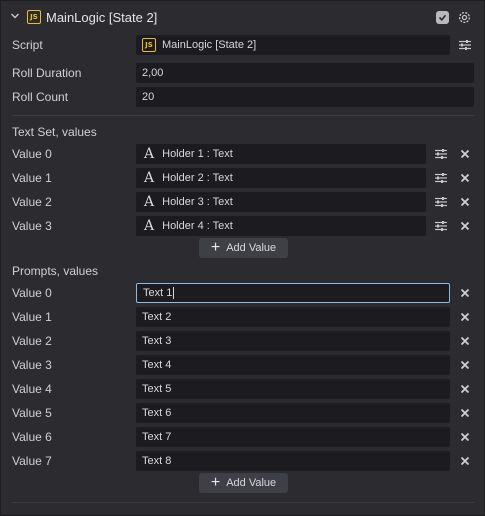  I want to click on checkmark-icon, so click(442, 17).